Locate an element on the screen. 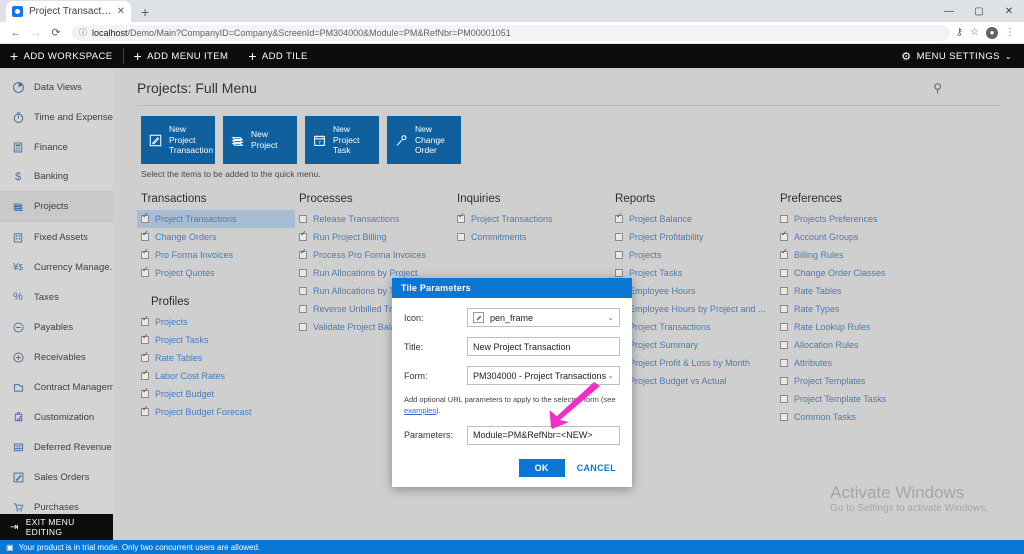 The width and height of the screenshot is (1024, 554). menu-item-change-order-classes: Change Order Classes is located at coordinates (858, 273).